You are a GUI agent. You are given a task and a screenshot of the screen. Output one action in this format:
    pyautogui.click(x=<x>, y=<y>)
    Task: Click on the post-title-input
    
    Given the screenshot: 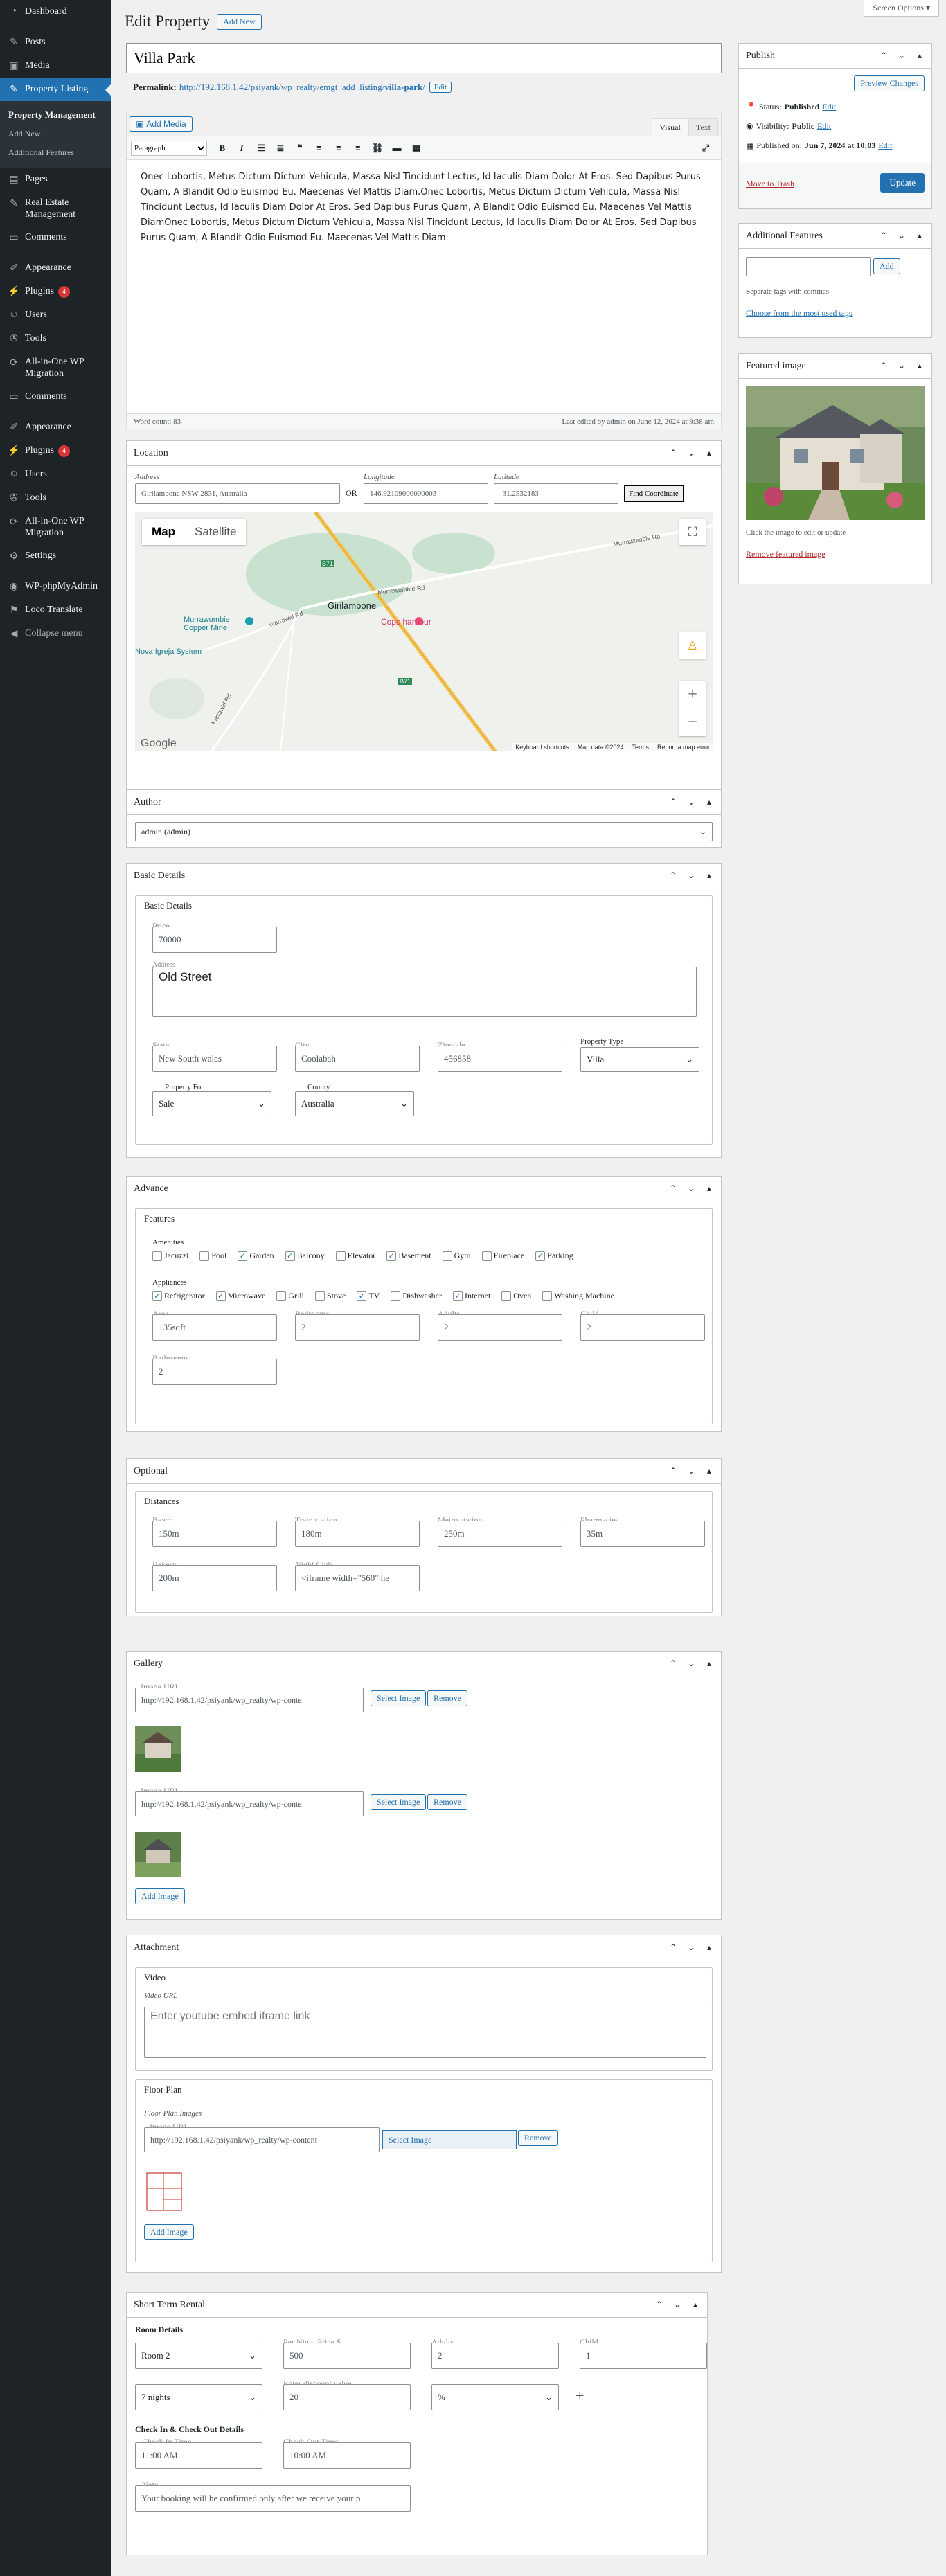 What is the action you would take?
    pyautogui.click(x=424, y=58)
    